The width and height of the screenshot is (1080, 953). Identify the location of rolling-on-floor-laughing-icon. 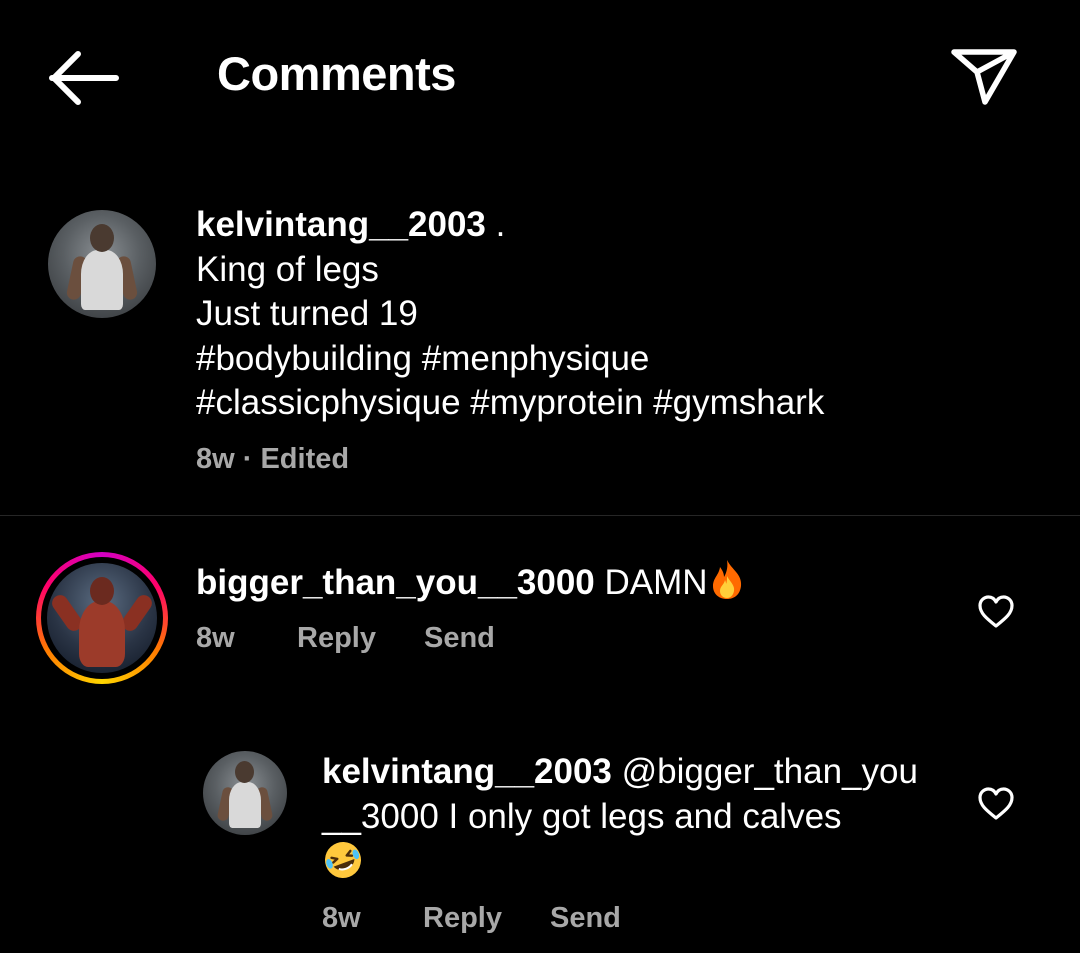
(343, 866).